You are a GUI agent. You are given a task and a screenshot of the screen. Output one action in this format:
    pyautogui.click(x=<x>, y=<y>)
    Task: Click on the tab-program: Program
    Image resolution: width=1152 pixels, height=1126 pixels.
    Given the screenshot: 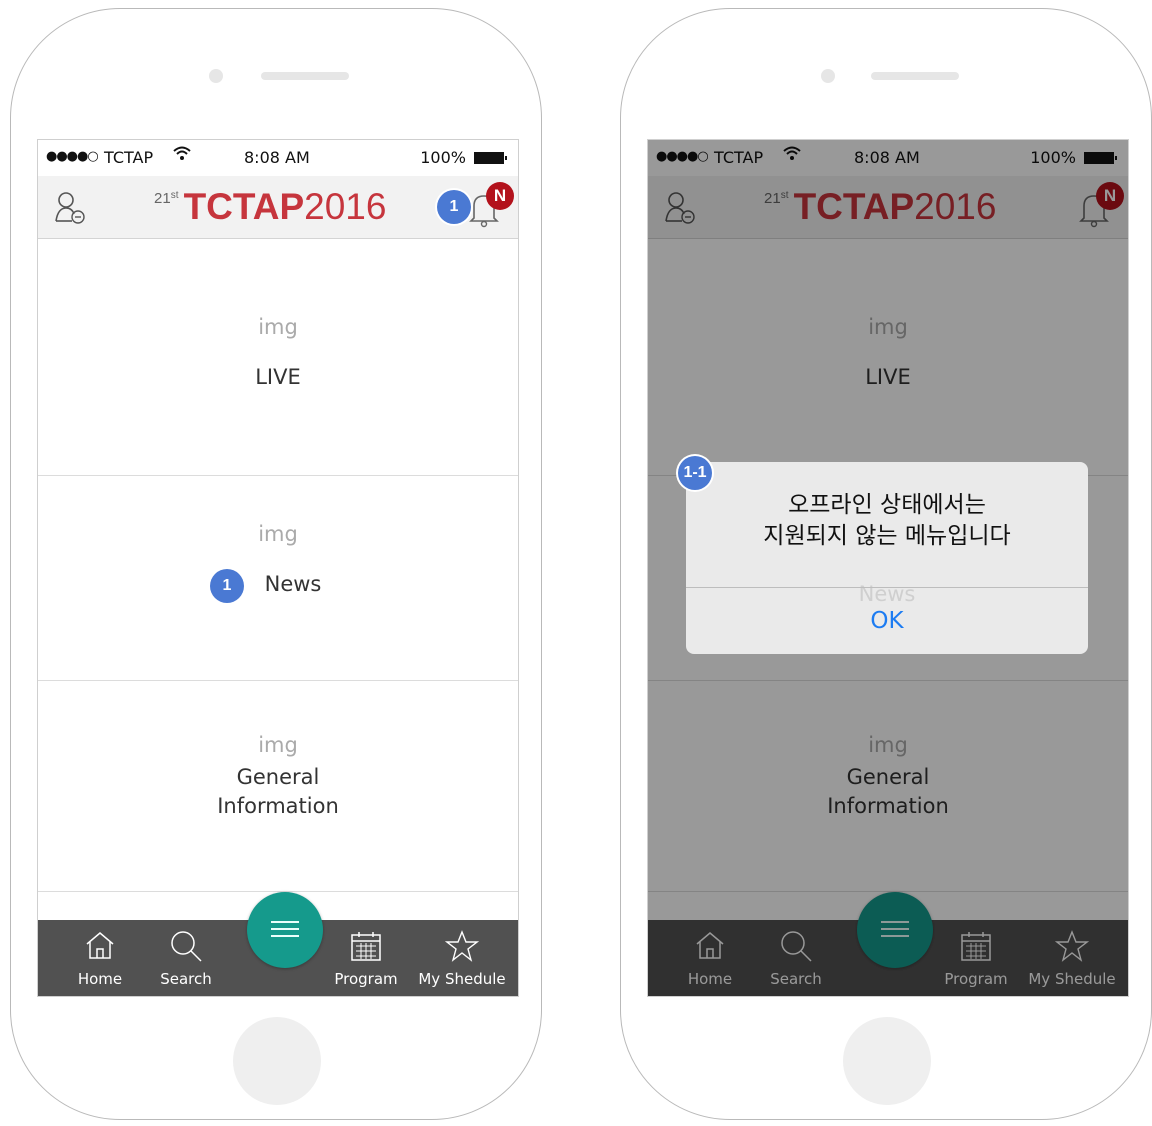 What is the action you would take?
    pyautogui.click(x=366, y=958)
    